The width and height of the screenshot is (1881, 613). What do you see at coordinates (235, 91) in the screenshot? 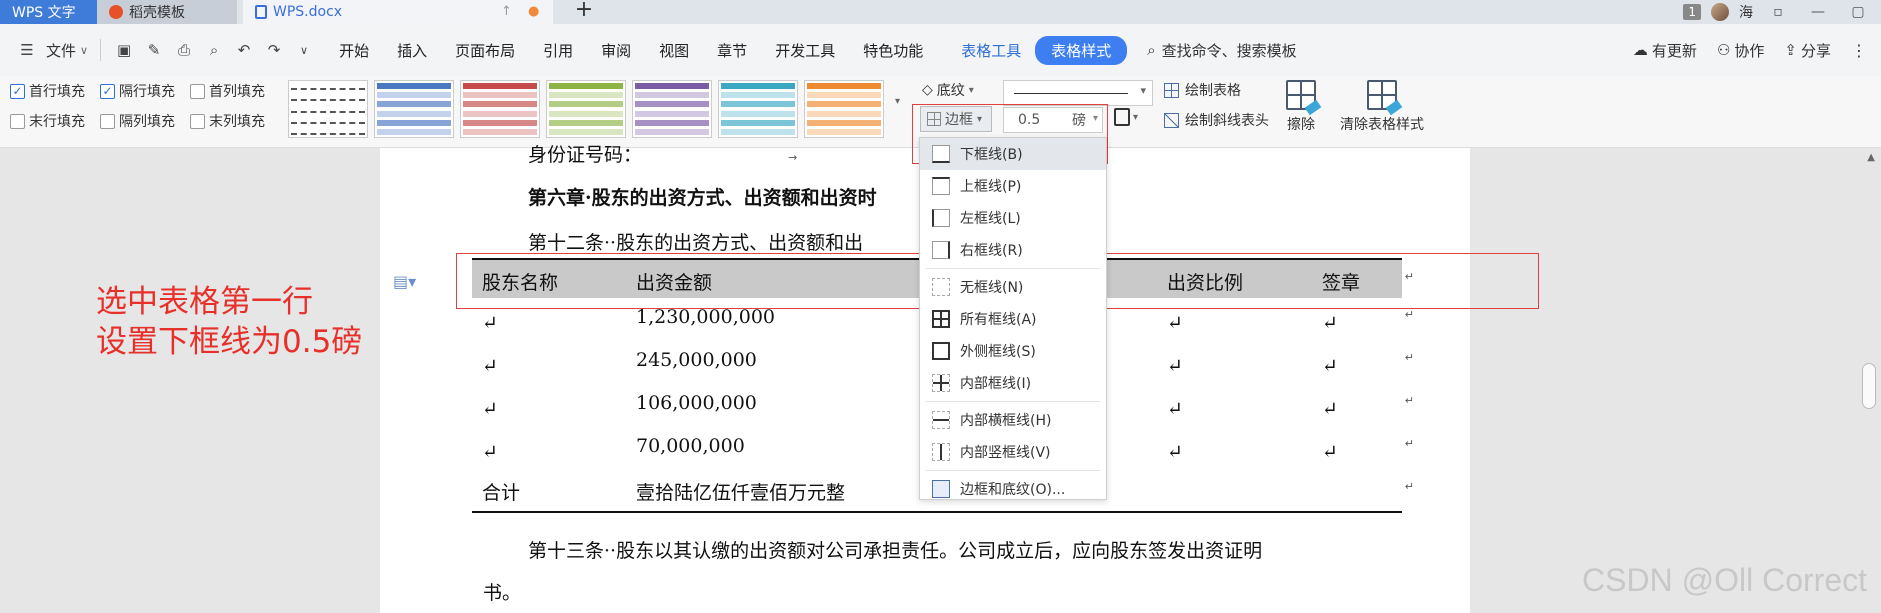
I see `checkbox-first-column: 首列填充` at bounding box center [235, 91].